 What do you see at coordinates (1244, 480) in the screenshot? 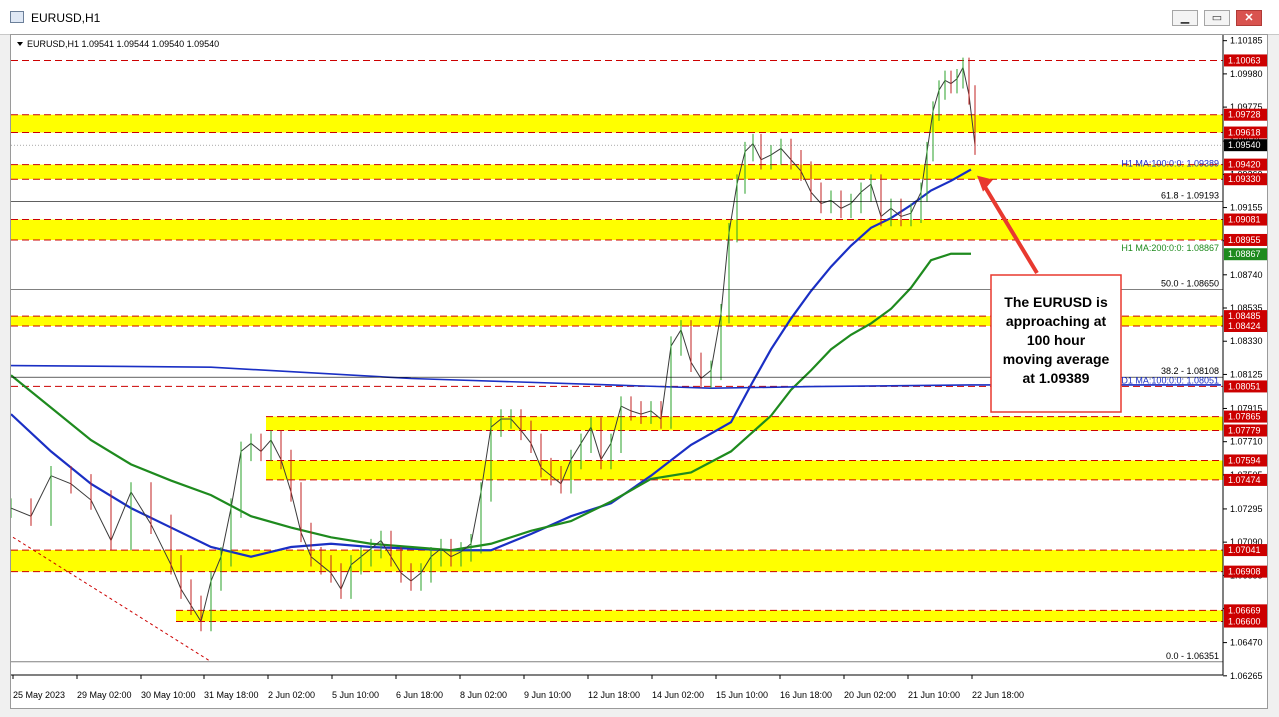
I see `price-label: 1.07474` at bounding box center [1244, 480].